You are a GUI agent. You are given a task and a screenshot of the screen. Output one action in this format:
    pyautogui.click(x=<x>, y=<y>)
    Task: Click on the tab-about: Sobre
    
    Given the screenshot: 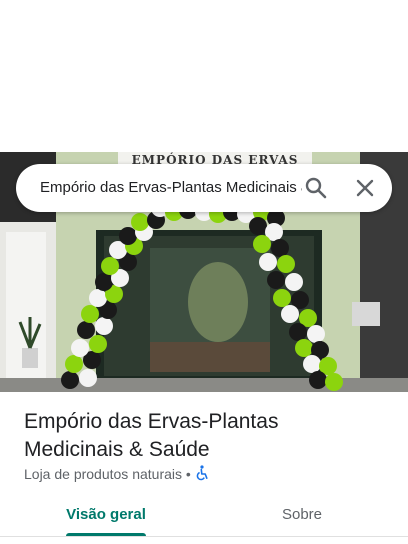 What is the action you would take?
    pyautogui.click(x=302, y=515)
    